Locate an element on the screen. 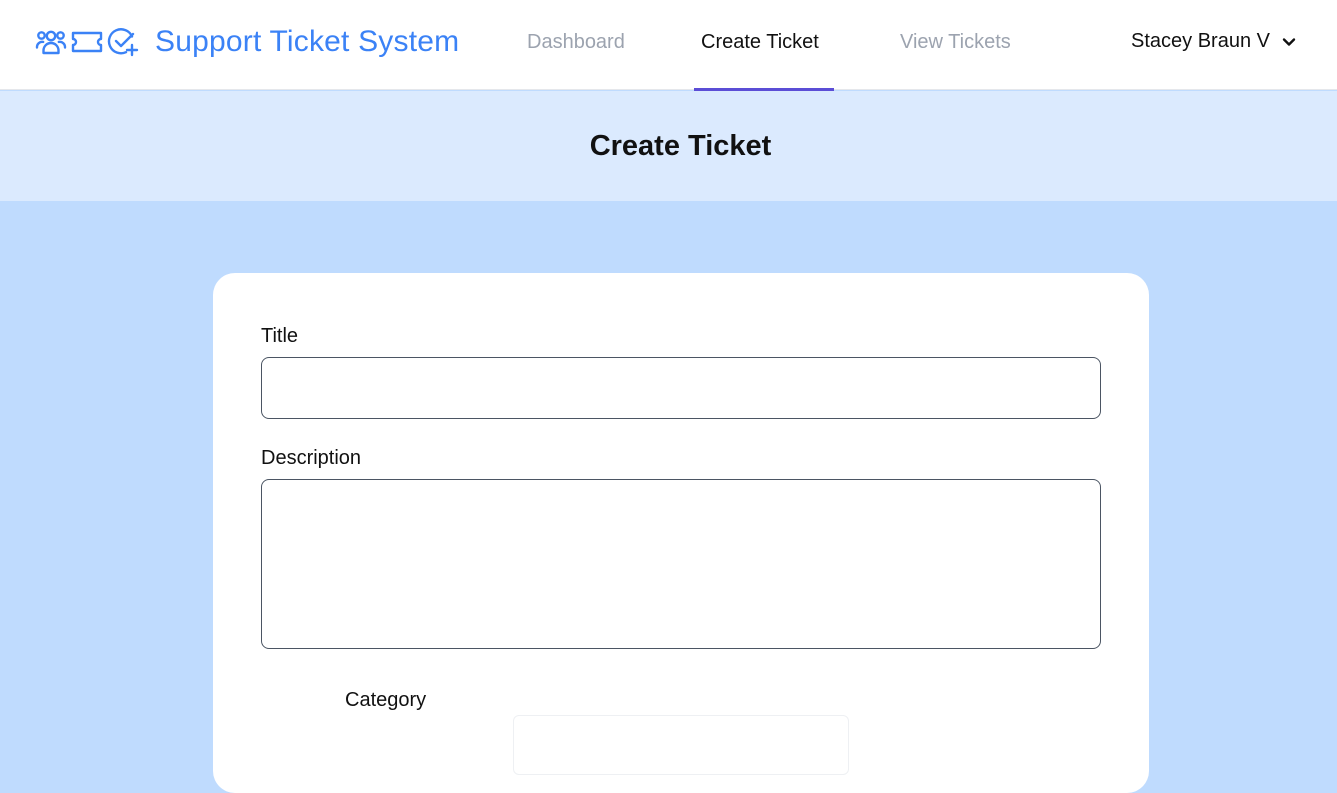 The width and height of the screenshot is (1337, 793). title-input is located at coordinates (681, 388).